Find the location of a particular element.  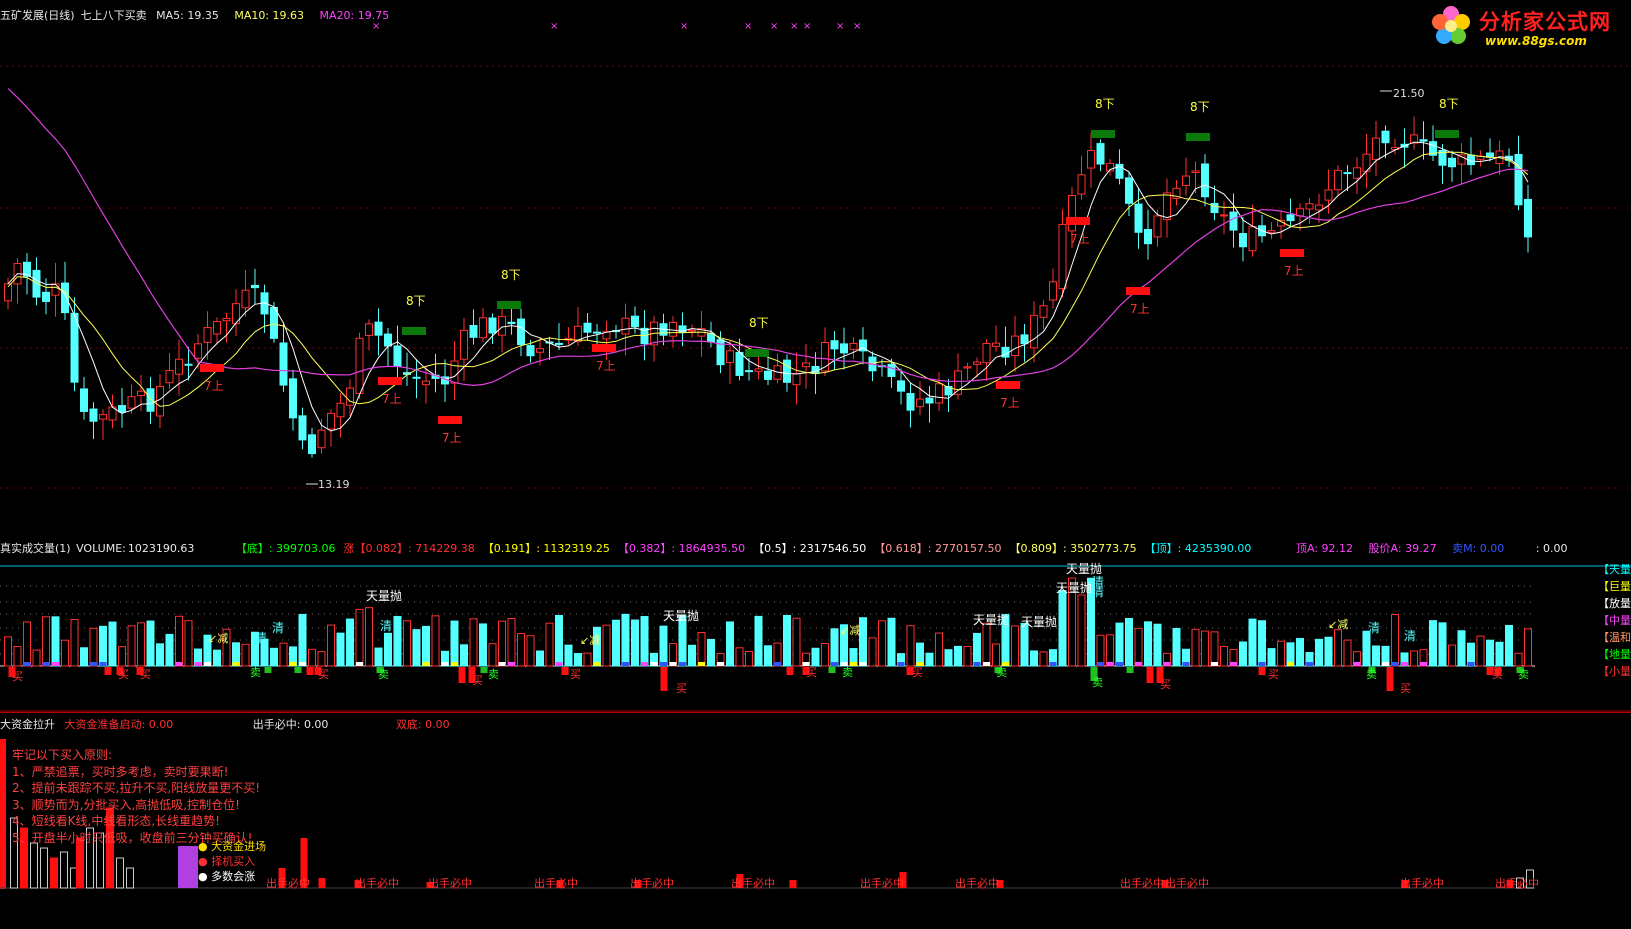

volume-legend-2: 【放量 is located at coordinates (1614, 603).